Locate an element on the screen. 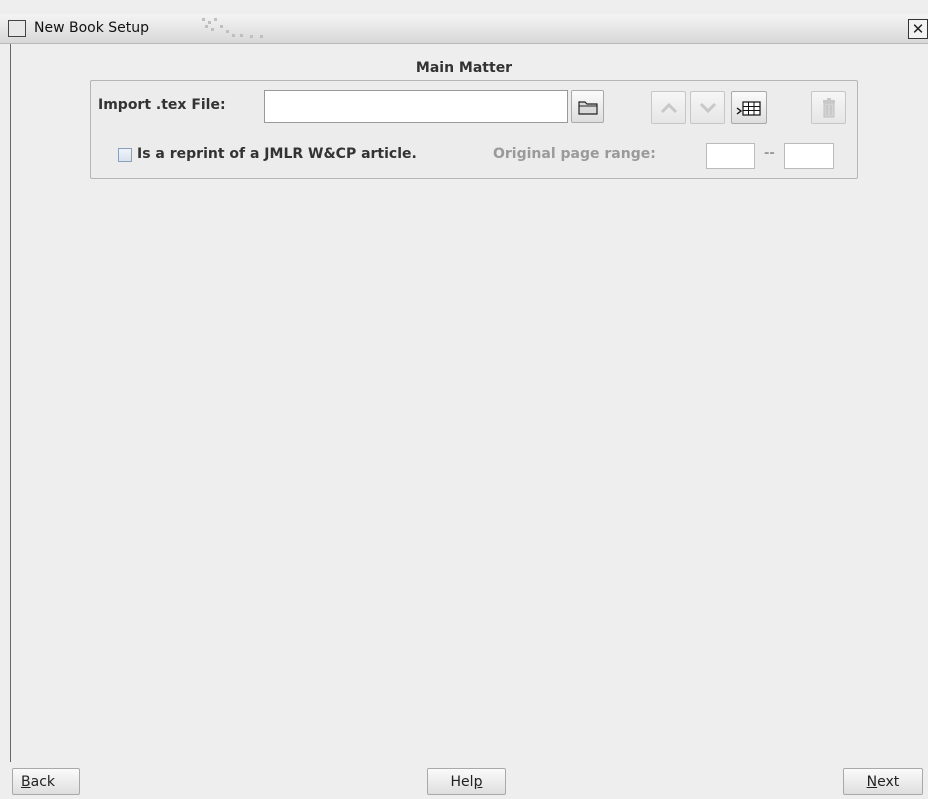 This screenshot has height=799, width=928. section-title: Main Matter is located at coordinates (464, 68).